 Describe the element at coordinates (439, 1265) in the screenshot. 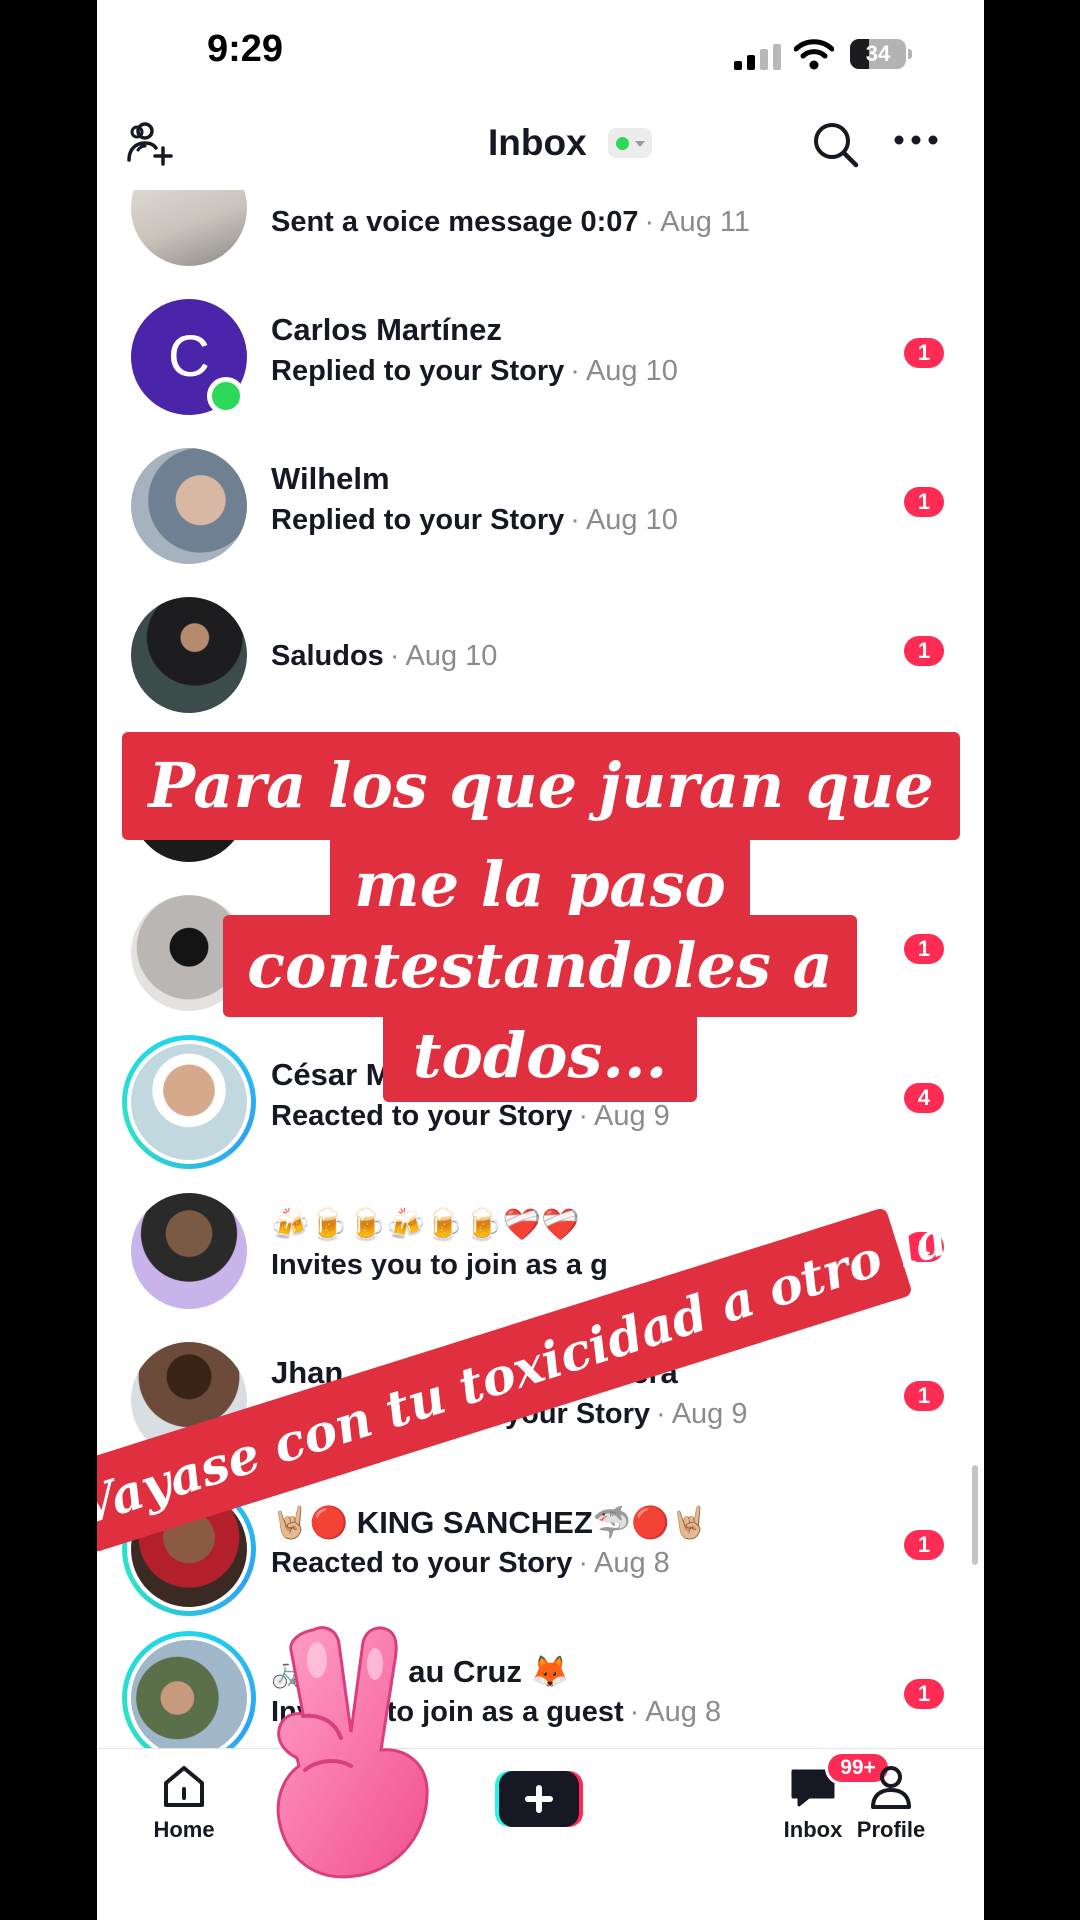

I see `row-subtitle: Invites you to join as a g` at that location.